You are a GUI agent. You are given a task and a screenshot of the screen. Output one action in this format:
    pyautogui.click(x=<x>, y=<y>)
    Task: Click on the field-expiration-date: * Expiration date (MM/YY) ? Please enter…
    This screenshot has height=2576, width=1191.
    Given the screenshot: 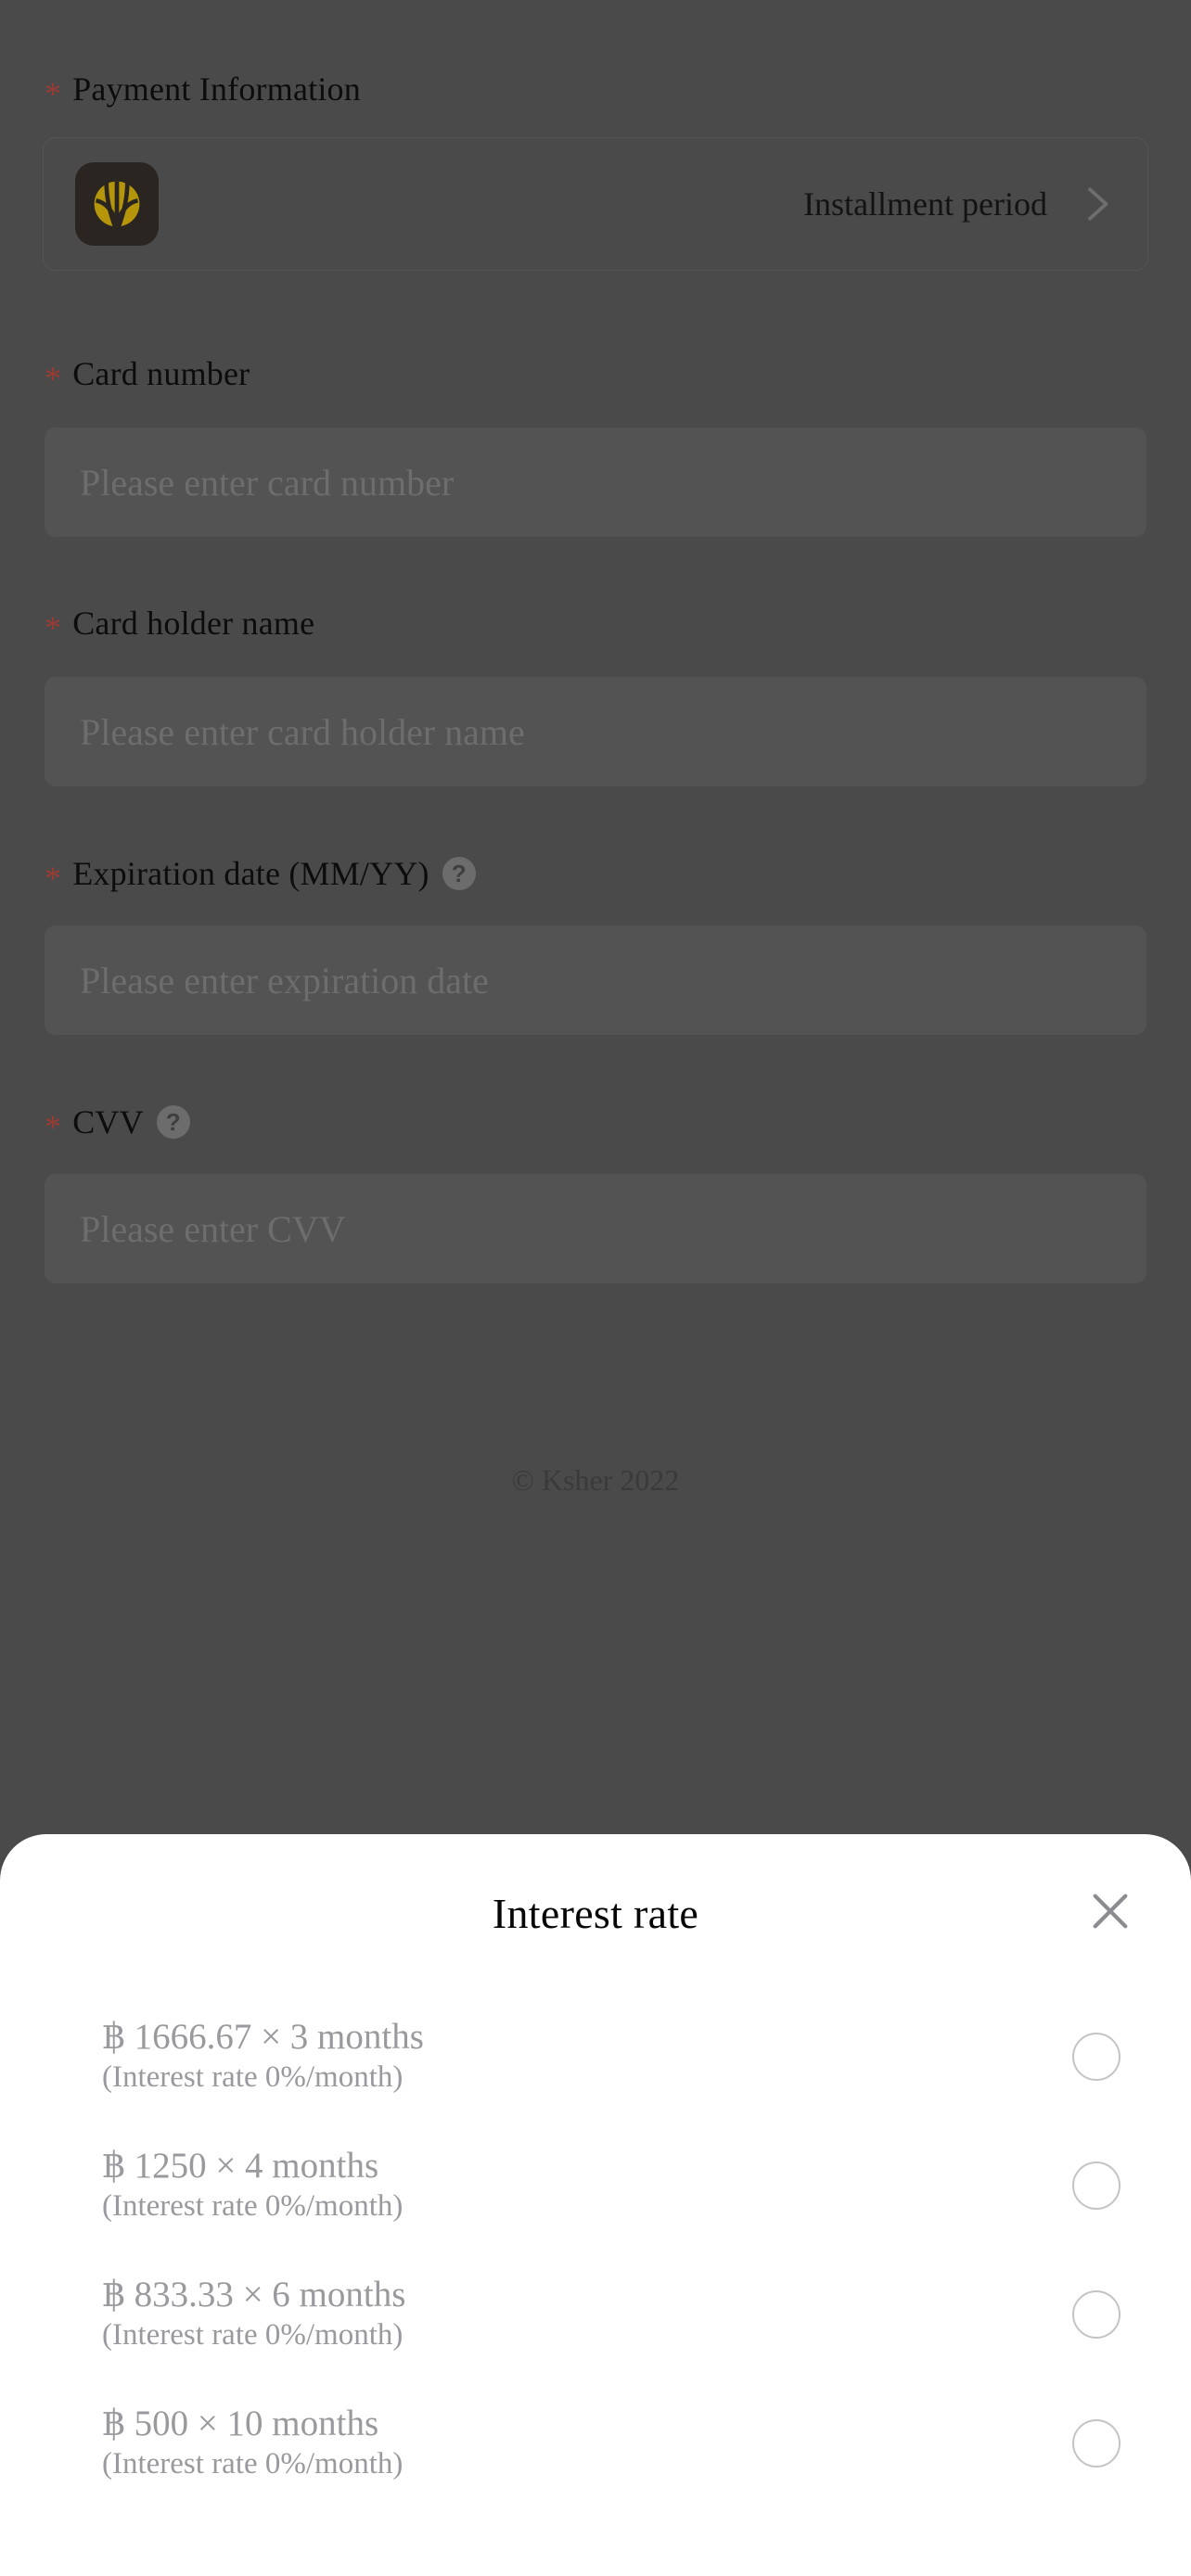 What is the action you would take?
    pyautogui.click(x=595, y=946)
    